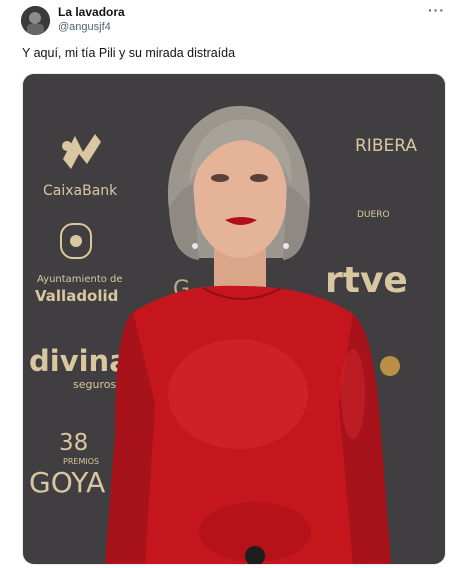 This screenshot has height=568, width=453. I want to click on caixabank-label: CaixaBank, so click(80, 191).